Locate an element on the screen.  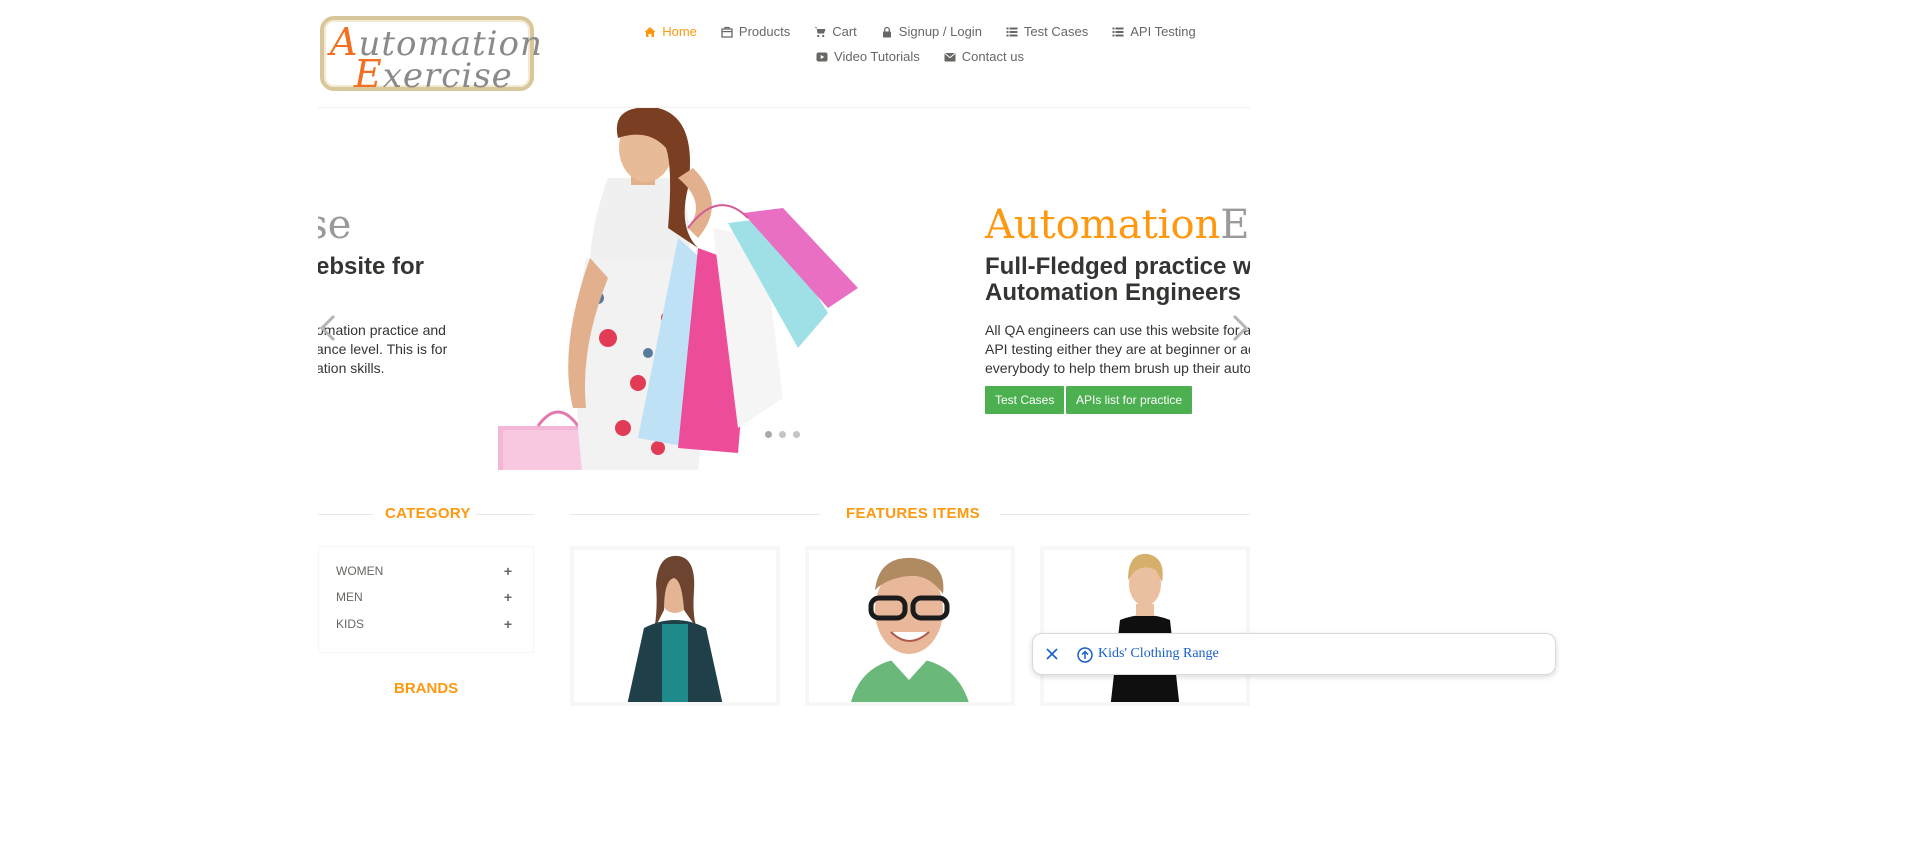
chevron-left-icon is located at coordinates (327, 328).